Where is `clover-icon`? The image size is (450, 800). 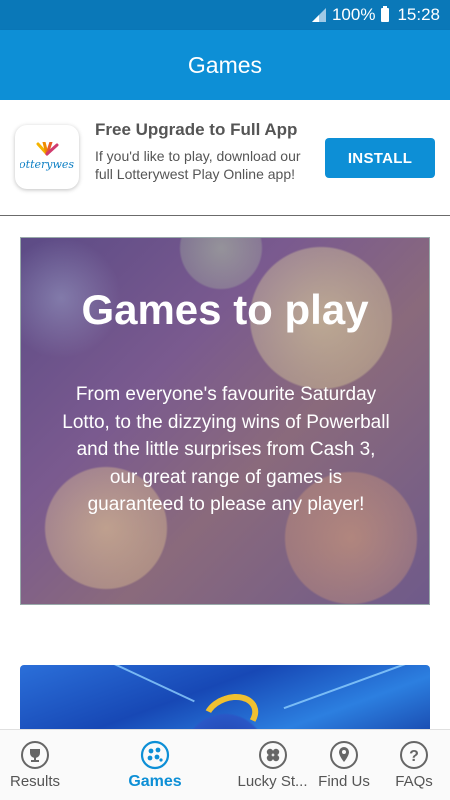
clover-icon is located at coordinates (272, 755).